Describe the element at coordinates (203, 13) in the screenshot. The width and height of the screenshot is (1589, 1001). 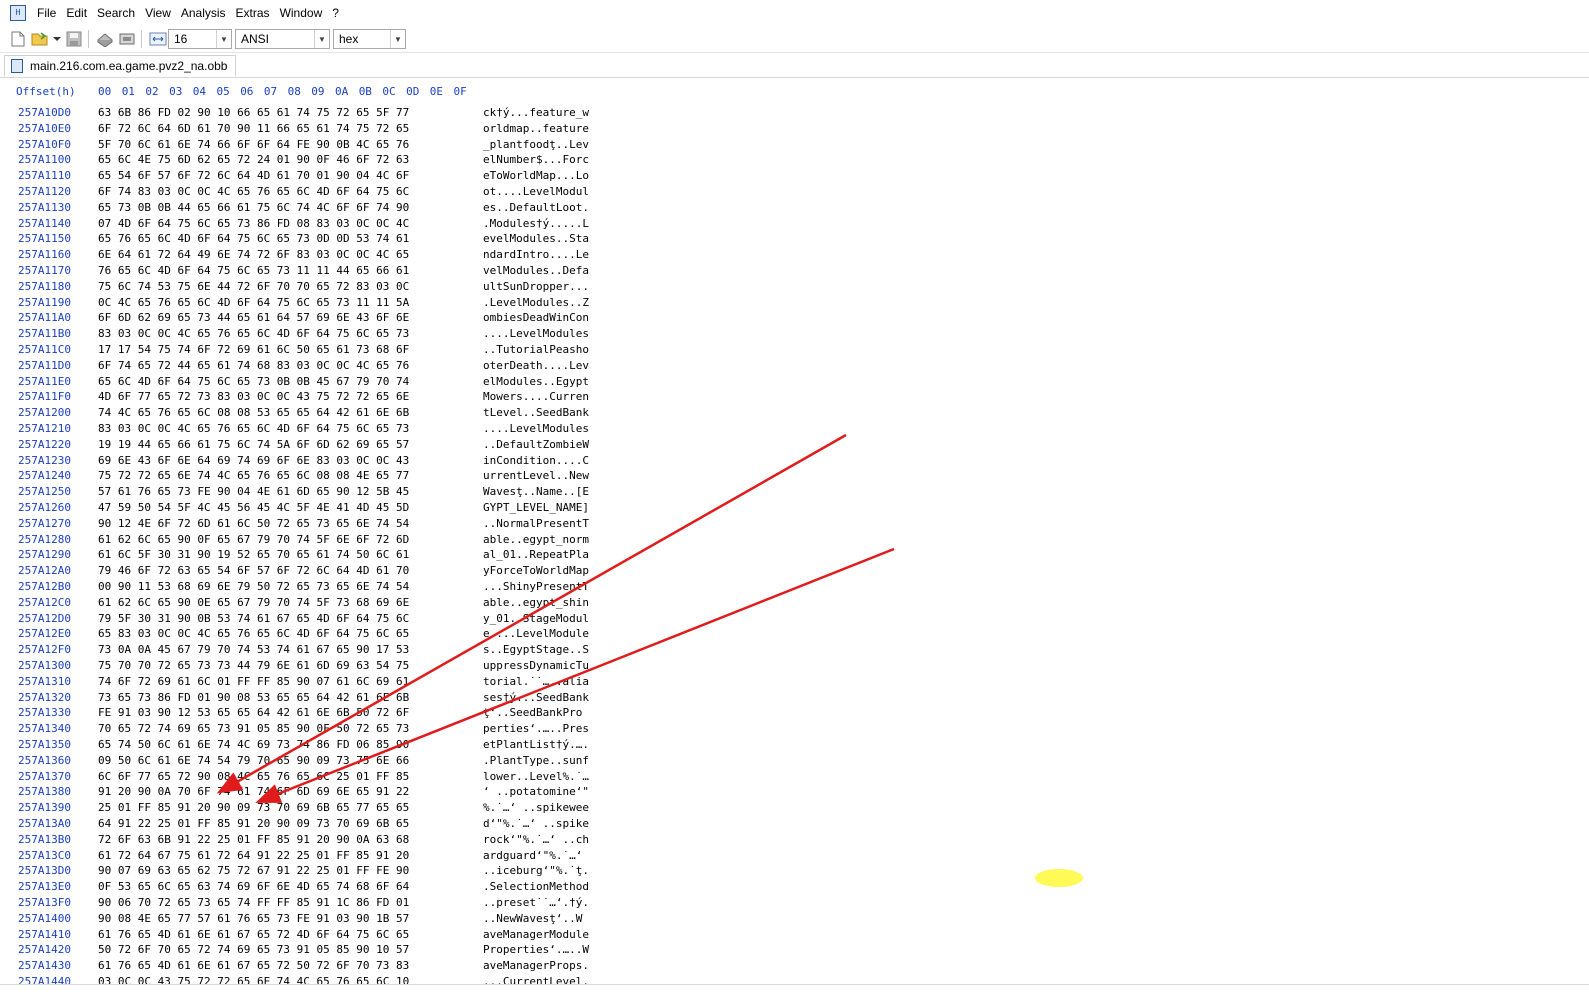
I see `menu-analysis: Analysis` at that location.